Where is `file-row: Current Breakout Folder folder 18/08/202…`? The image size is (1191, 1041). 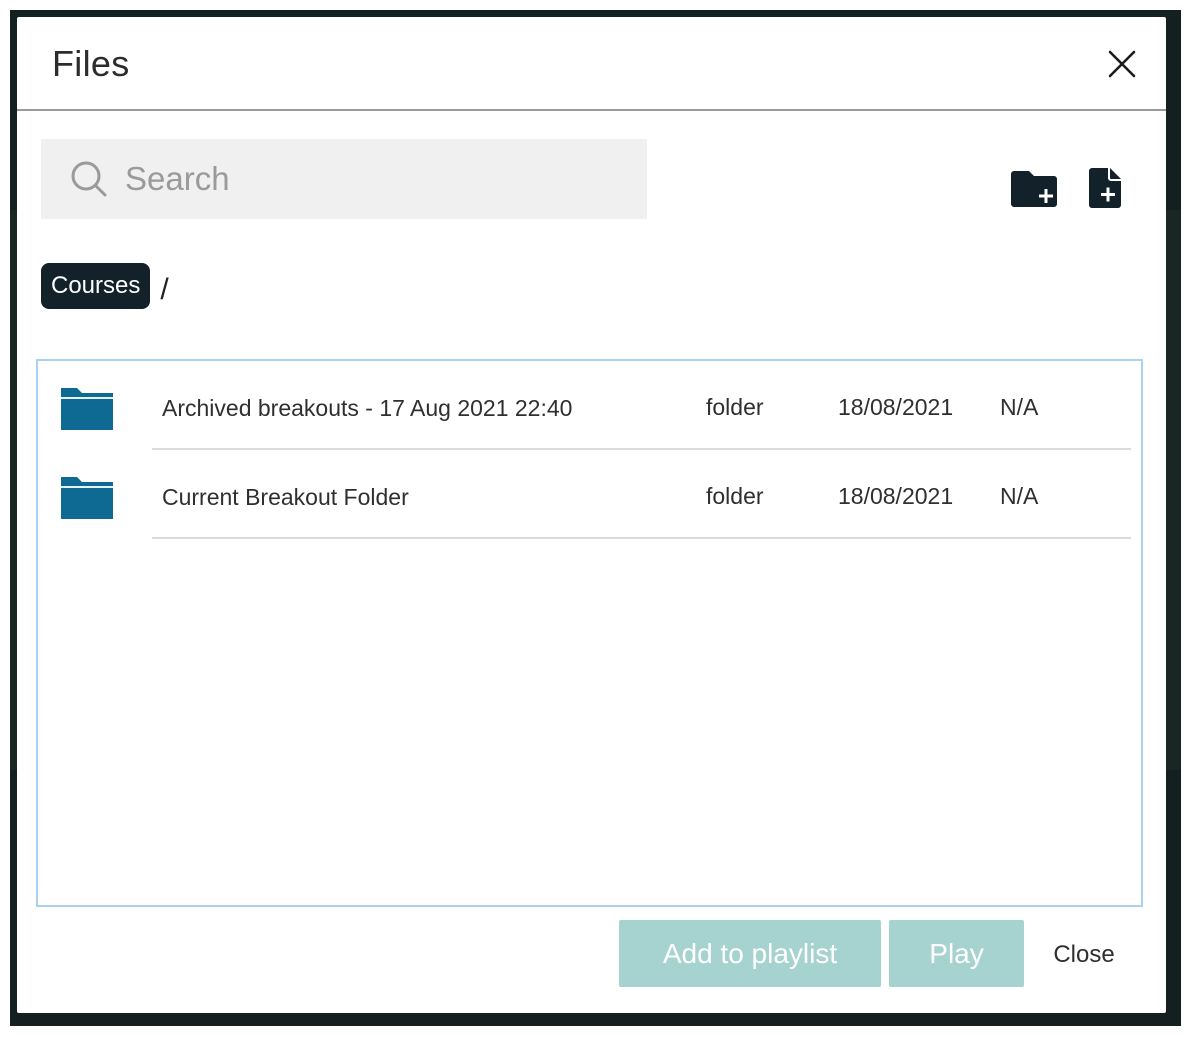
file-row: Current Breakout Folder folder 18/08/202… is located at coordinates (589, 494).